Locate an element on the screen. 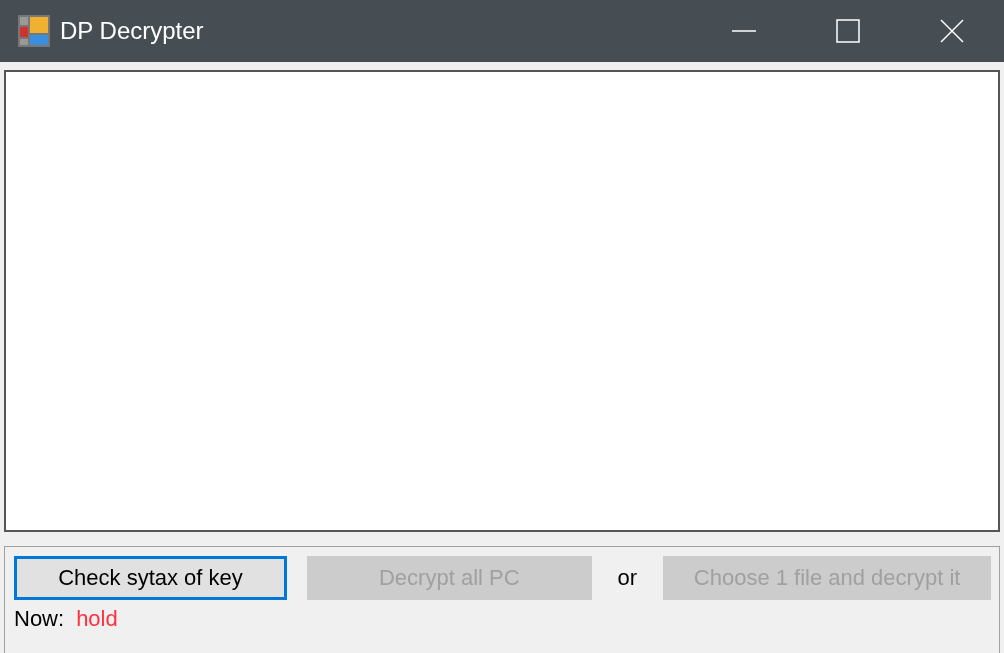  window-title: DP Decrypter is located at coordinates (132, 31).